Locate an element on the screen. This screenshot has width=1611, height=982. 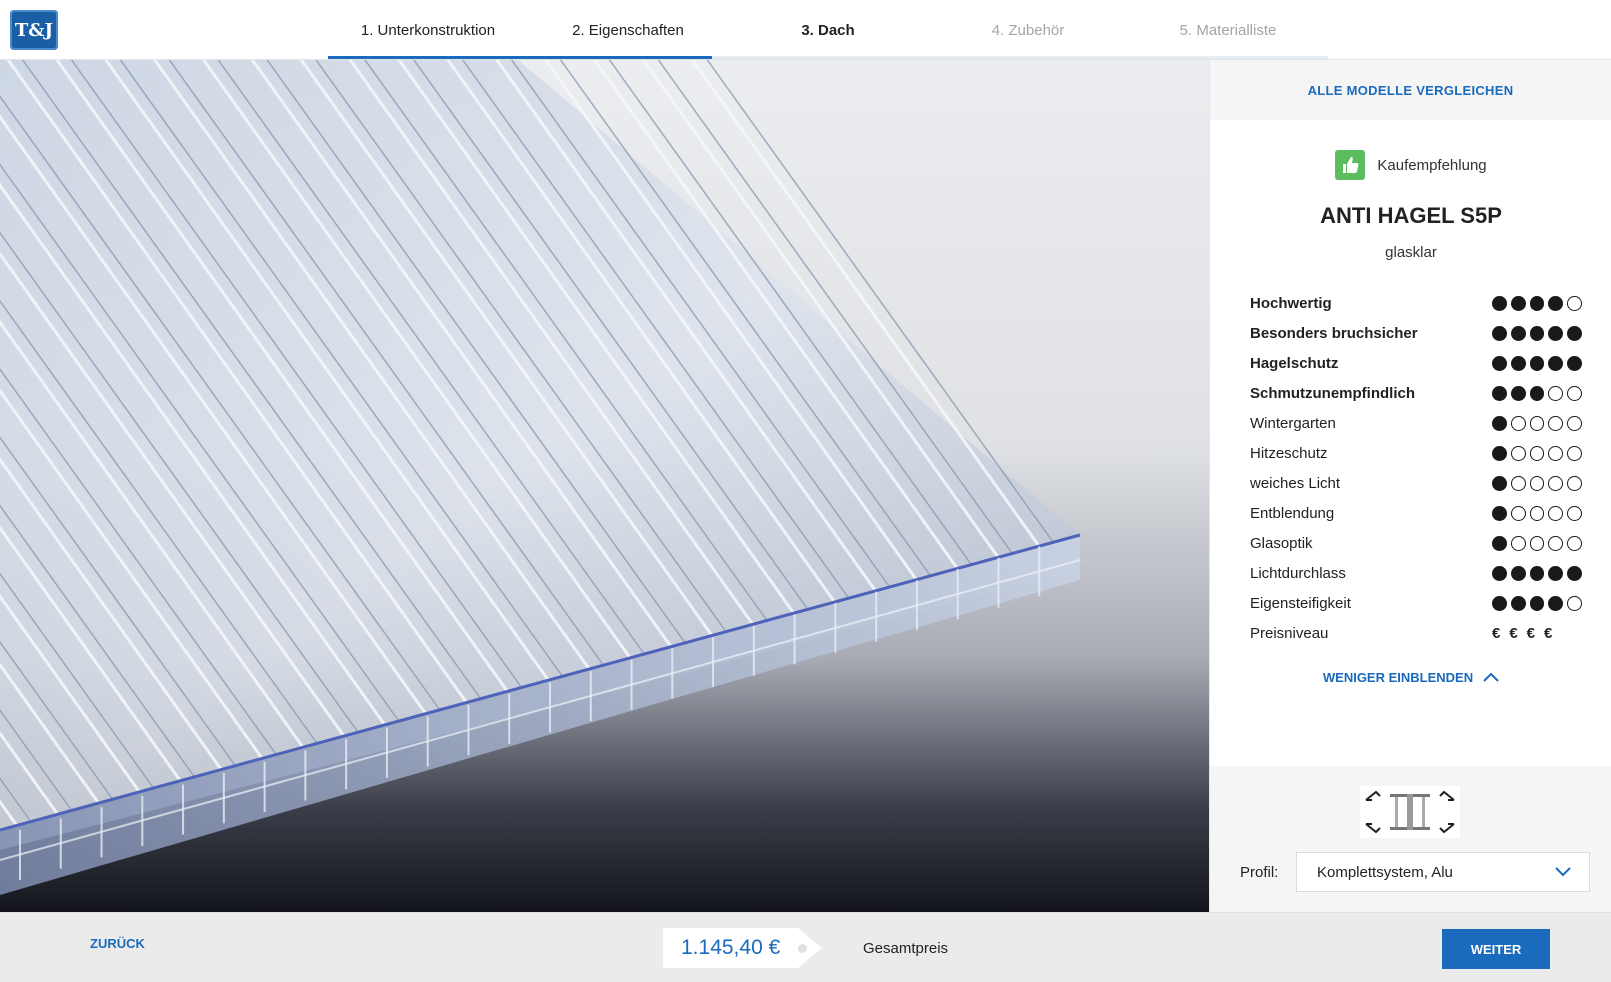
step-eigenschaften: 2. Eigenschaften is located at coordinates (628, 30).